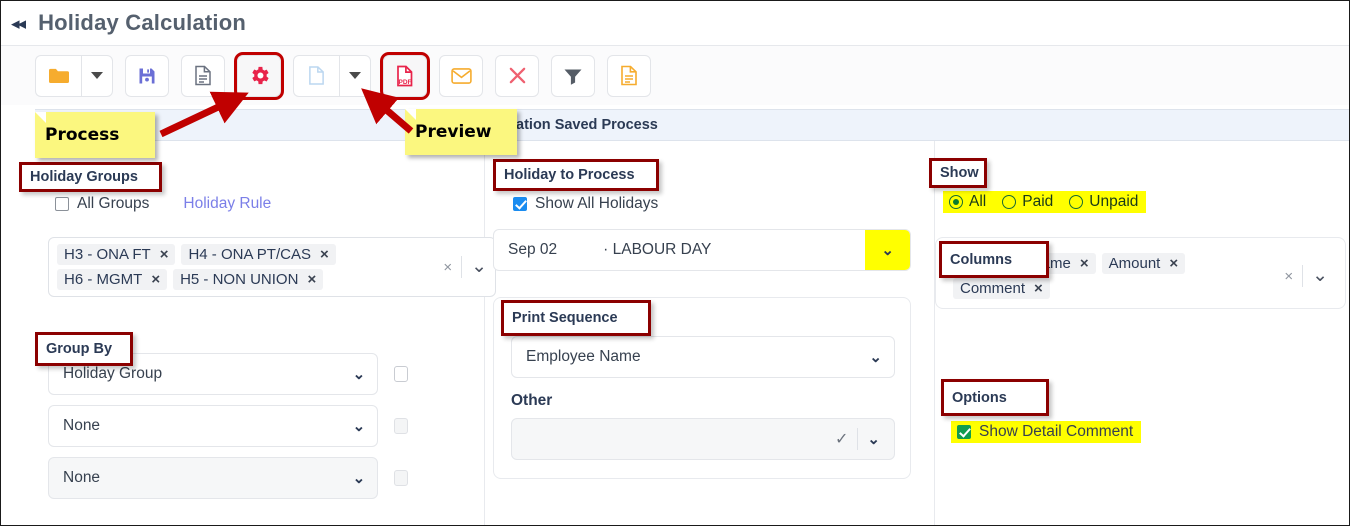 This screenshot has height=527, width=1350. Describe the element at coordinates (79, 349) in the screenshot. I see `group-by-label: Group By` at that location.